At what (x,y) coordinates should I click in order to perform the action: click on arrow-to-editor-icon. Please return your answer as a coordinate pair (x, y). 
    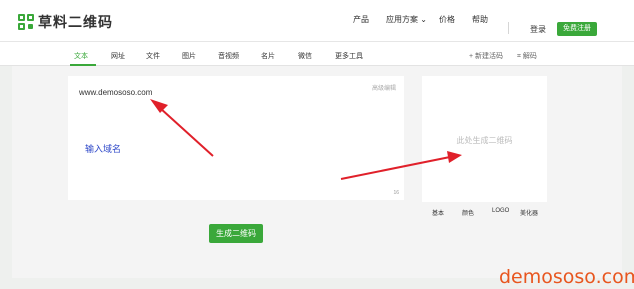
    Looking at the image, I should click on (182, 128).